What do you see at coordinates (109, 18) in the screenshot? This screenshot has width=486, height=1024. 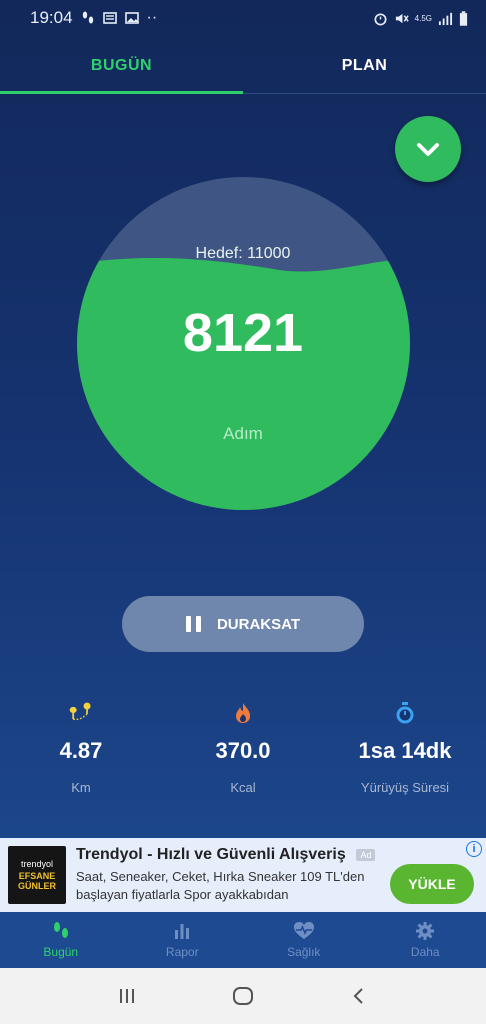 I see `news-icon` at bounding box center [109, 18].